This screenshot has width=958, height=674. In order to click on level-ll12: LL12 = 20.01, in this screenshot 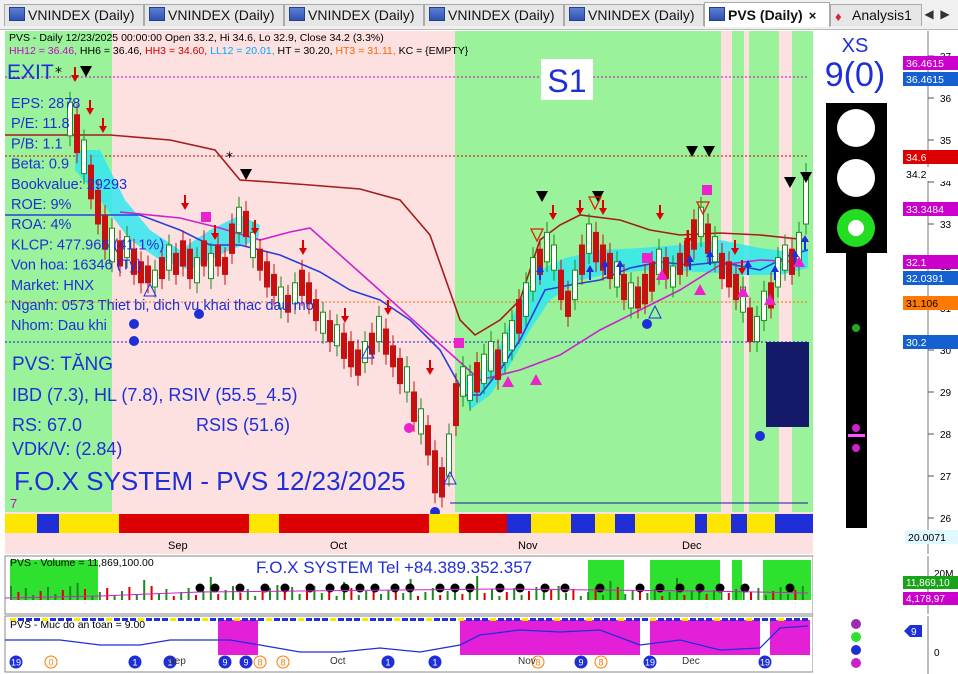, I will do `click(243, 51)`.